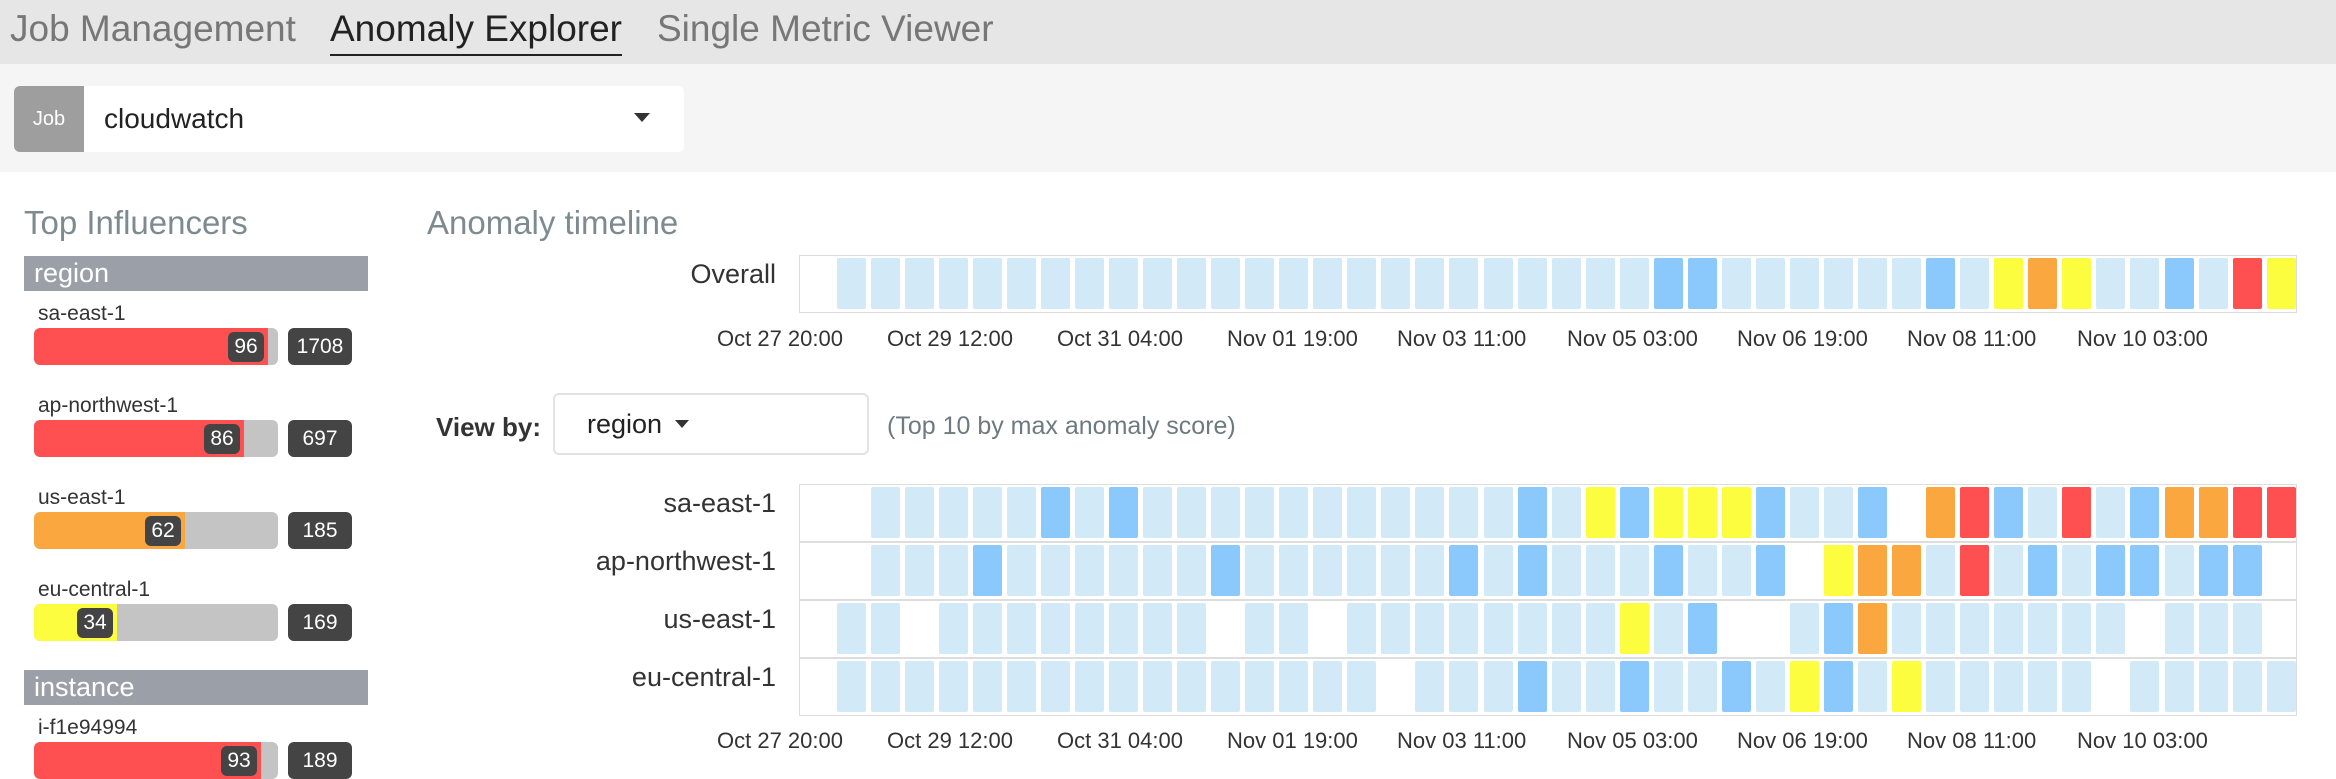 Image resolution: width=2336 pixels, height=779 pixels. I want to click on influencer-name: i-f1e94994, so click(87, 728).